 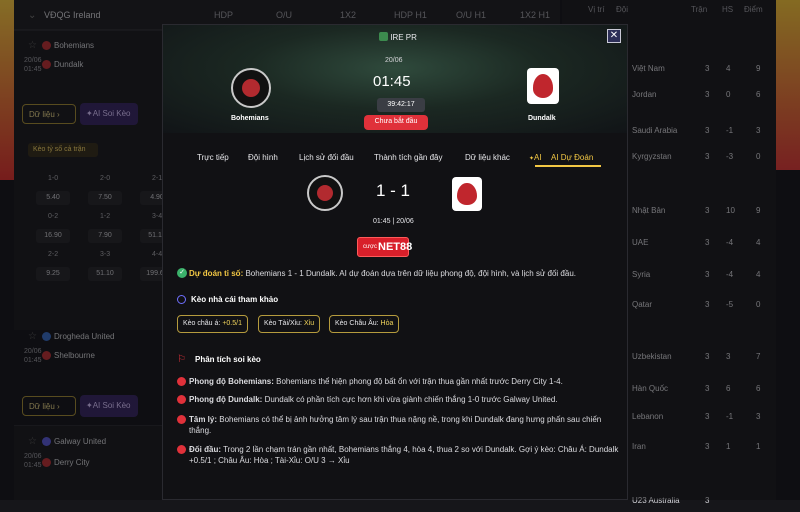 What do you see at coordinates (235, 299) in the screenshot?
I see `odds-title: Kèo nhà cái tham khảo` at bounding box center [235, 299].